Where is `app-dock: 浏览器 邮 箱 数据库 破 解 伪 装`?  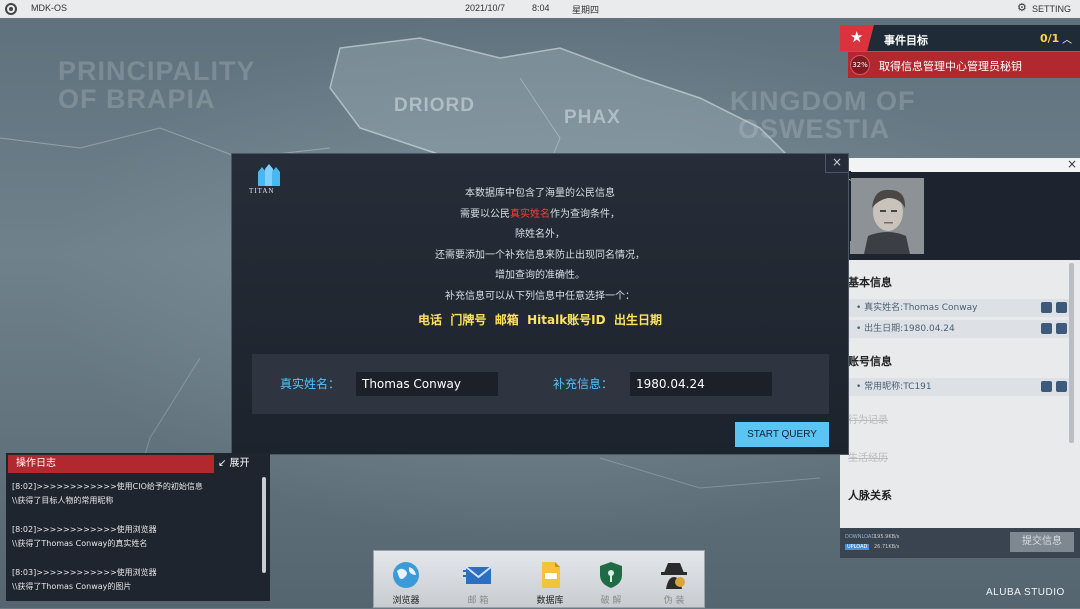
app-dock: 浏览器 邮 箱 数据库 破 解 伪 装 is located at coordinates (539, 579).